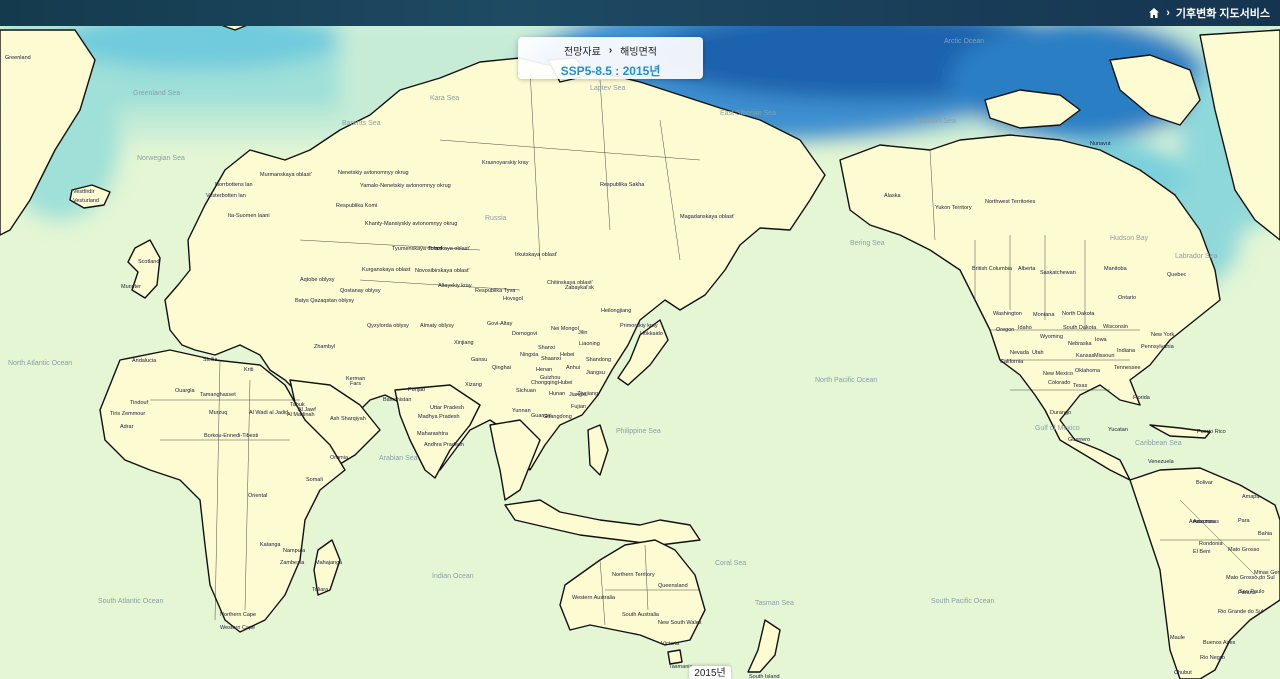 This screenshot has height=679, width=1280. What do you see at coordinates (453, 576) in the screenshot?
I see `ocean-label: Indian Ocean` at bounding box center [453, 576].